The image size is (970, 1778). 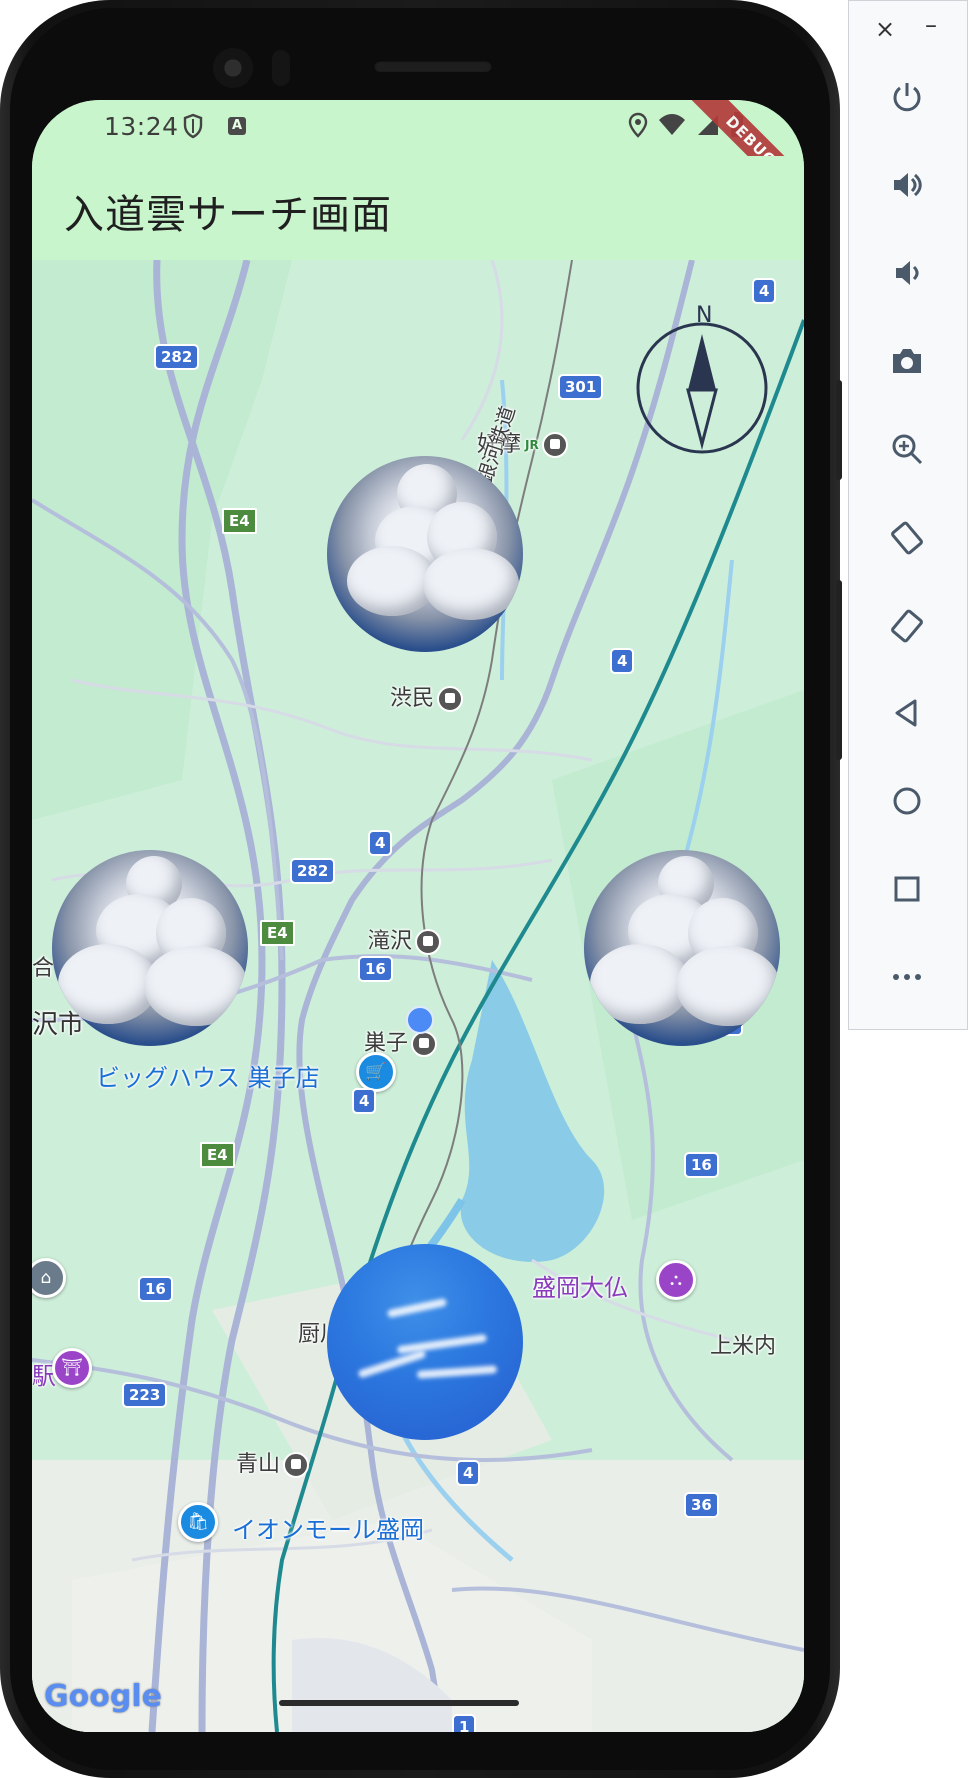 What do you see at coordinates (390, 941) in the screenshot?
I see `place-name: 滝沢` at bounding box center [390, 941].